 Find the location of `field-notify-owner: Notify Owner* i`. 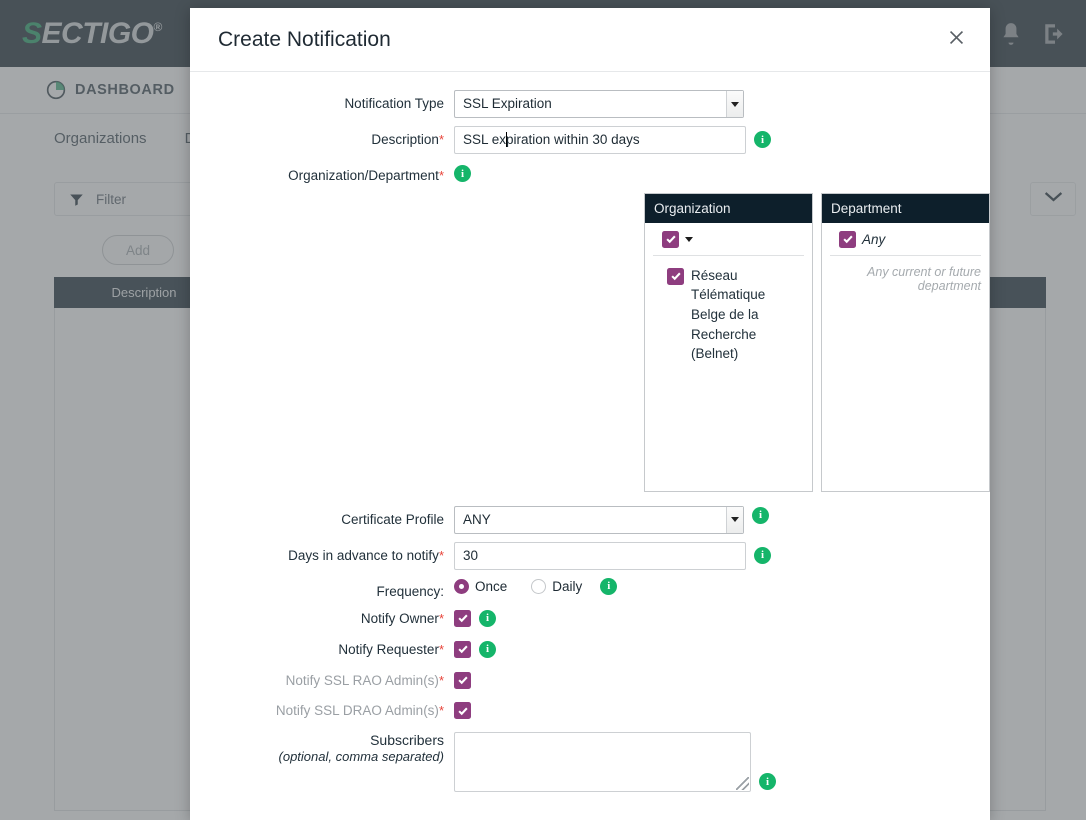

field-notify-owner: Notify Owner* i is located at coordinates (590, 618).